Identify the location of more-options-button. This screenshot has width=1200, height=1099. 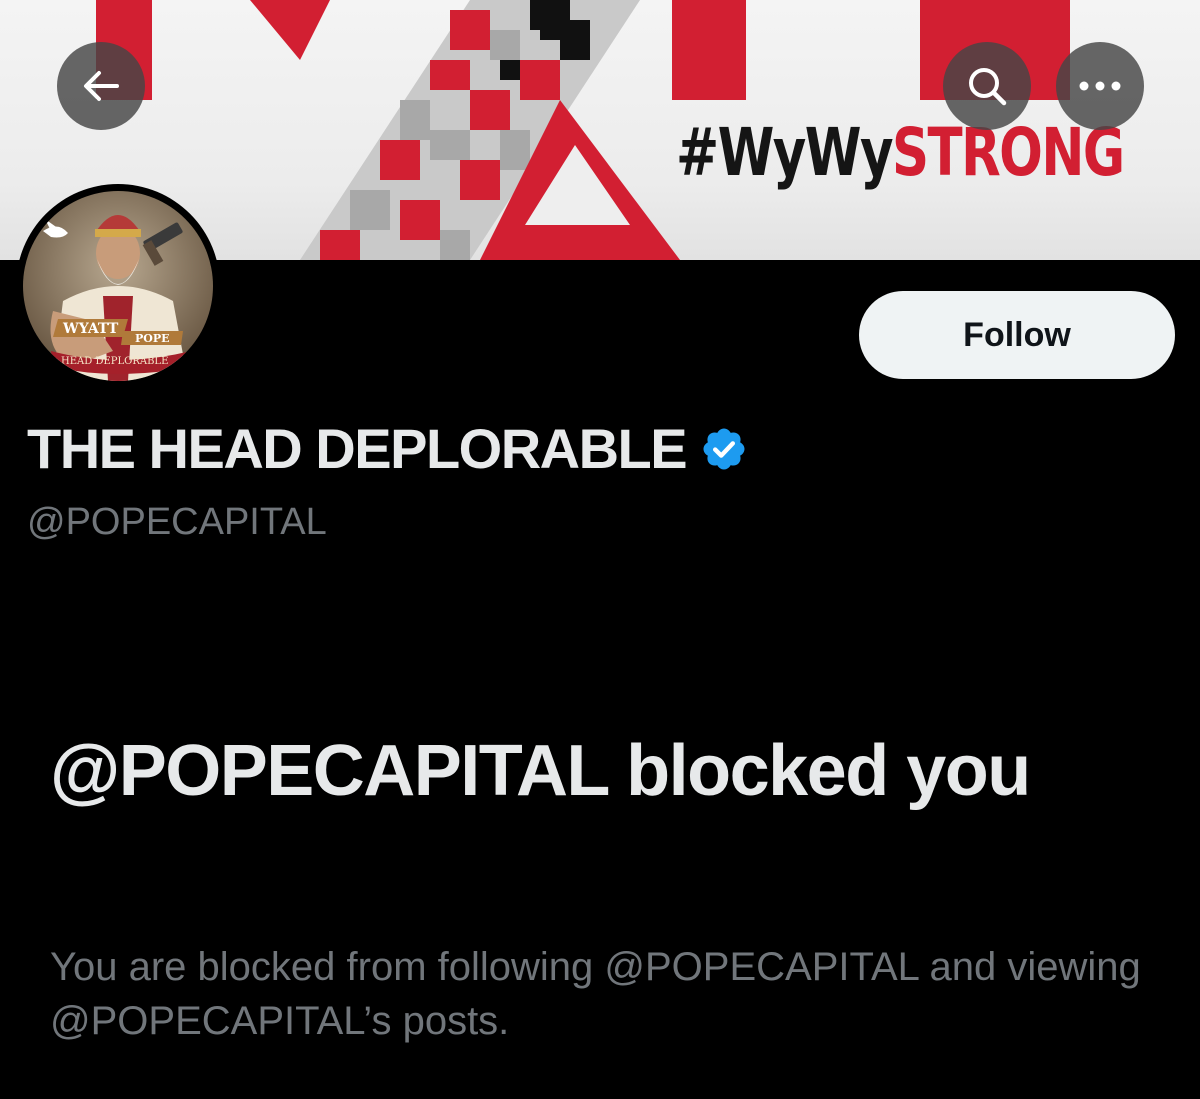
(1100, 86).